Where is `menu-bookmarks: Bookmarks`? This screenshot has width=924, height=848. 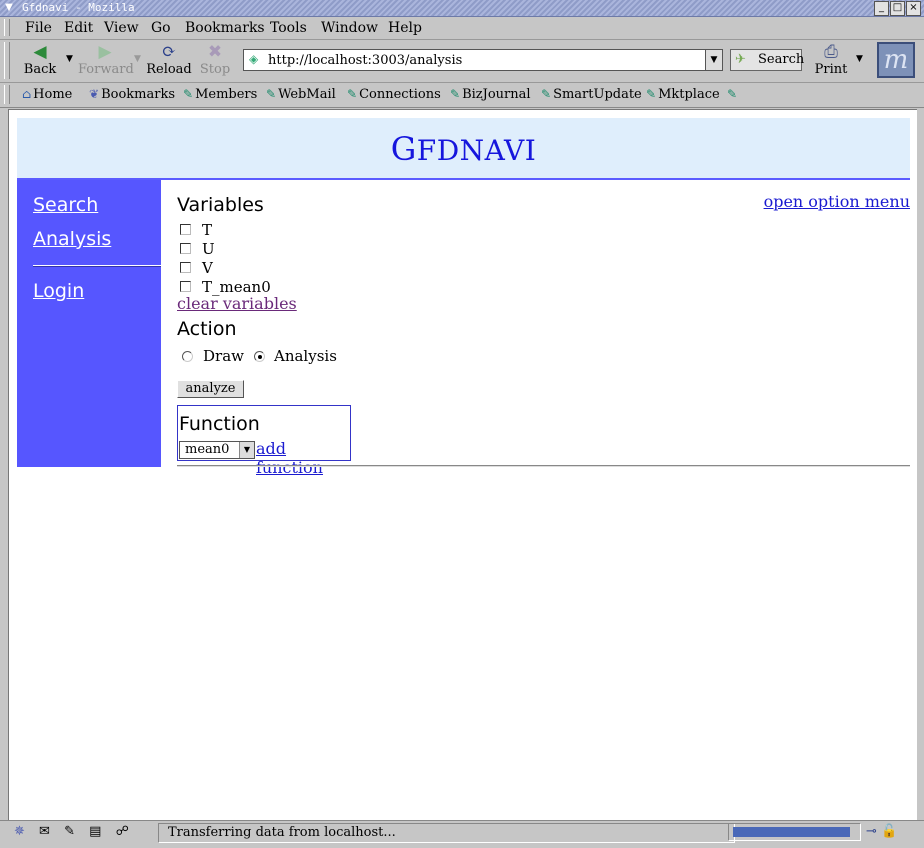
menu-bookmarks: Bookmarks is located at coordinates (225, 28).